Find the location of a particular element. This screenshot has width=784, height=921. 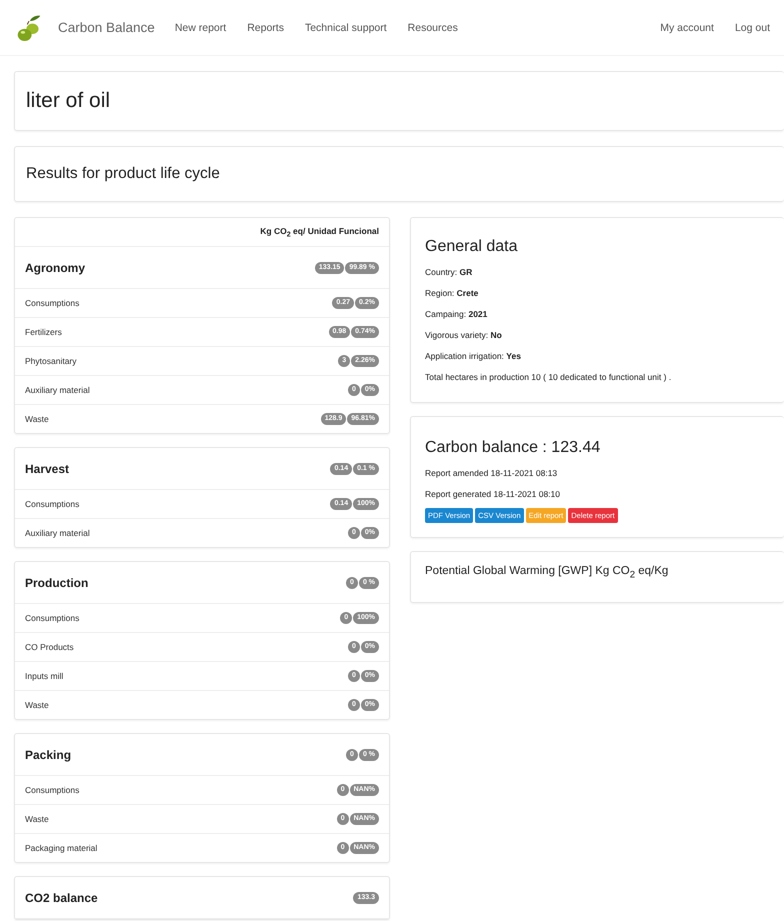

section-name: Packing is located at coordinates (48, 755).